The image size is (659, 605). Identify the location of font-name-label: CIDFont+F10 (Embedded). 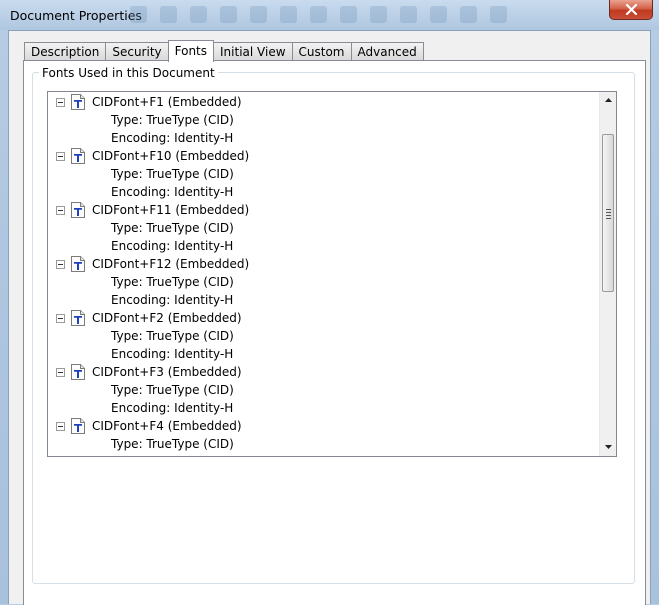
(171, 156).